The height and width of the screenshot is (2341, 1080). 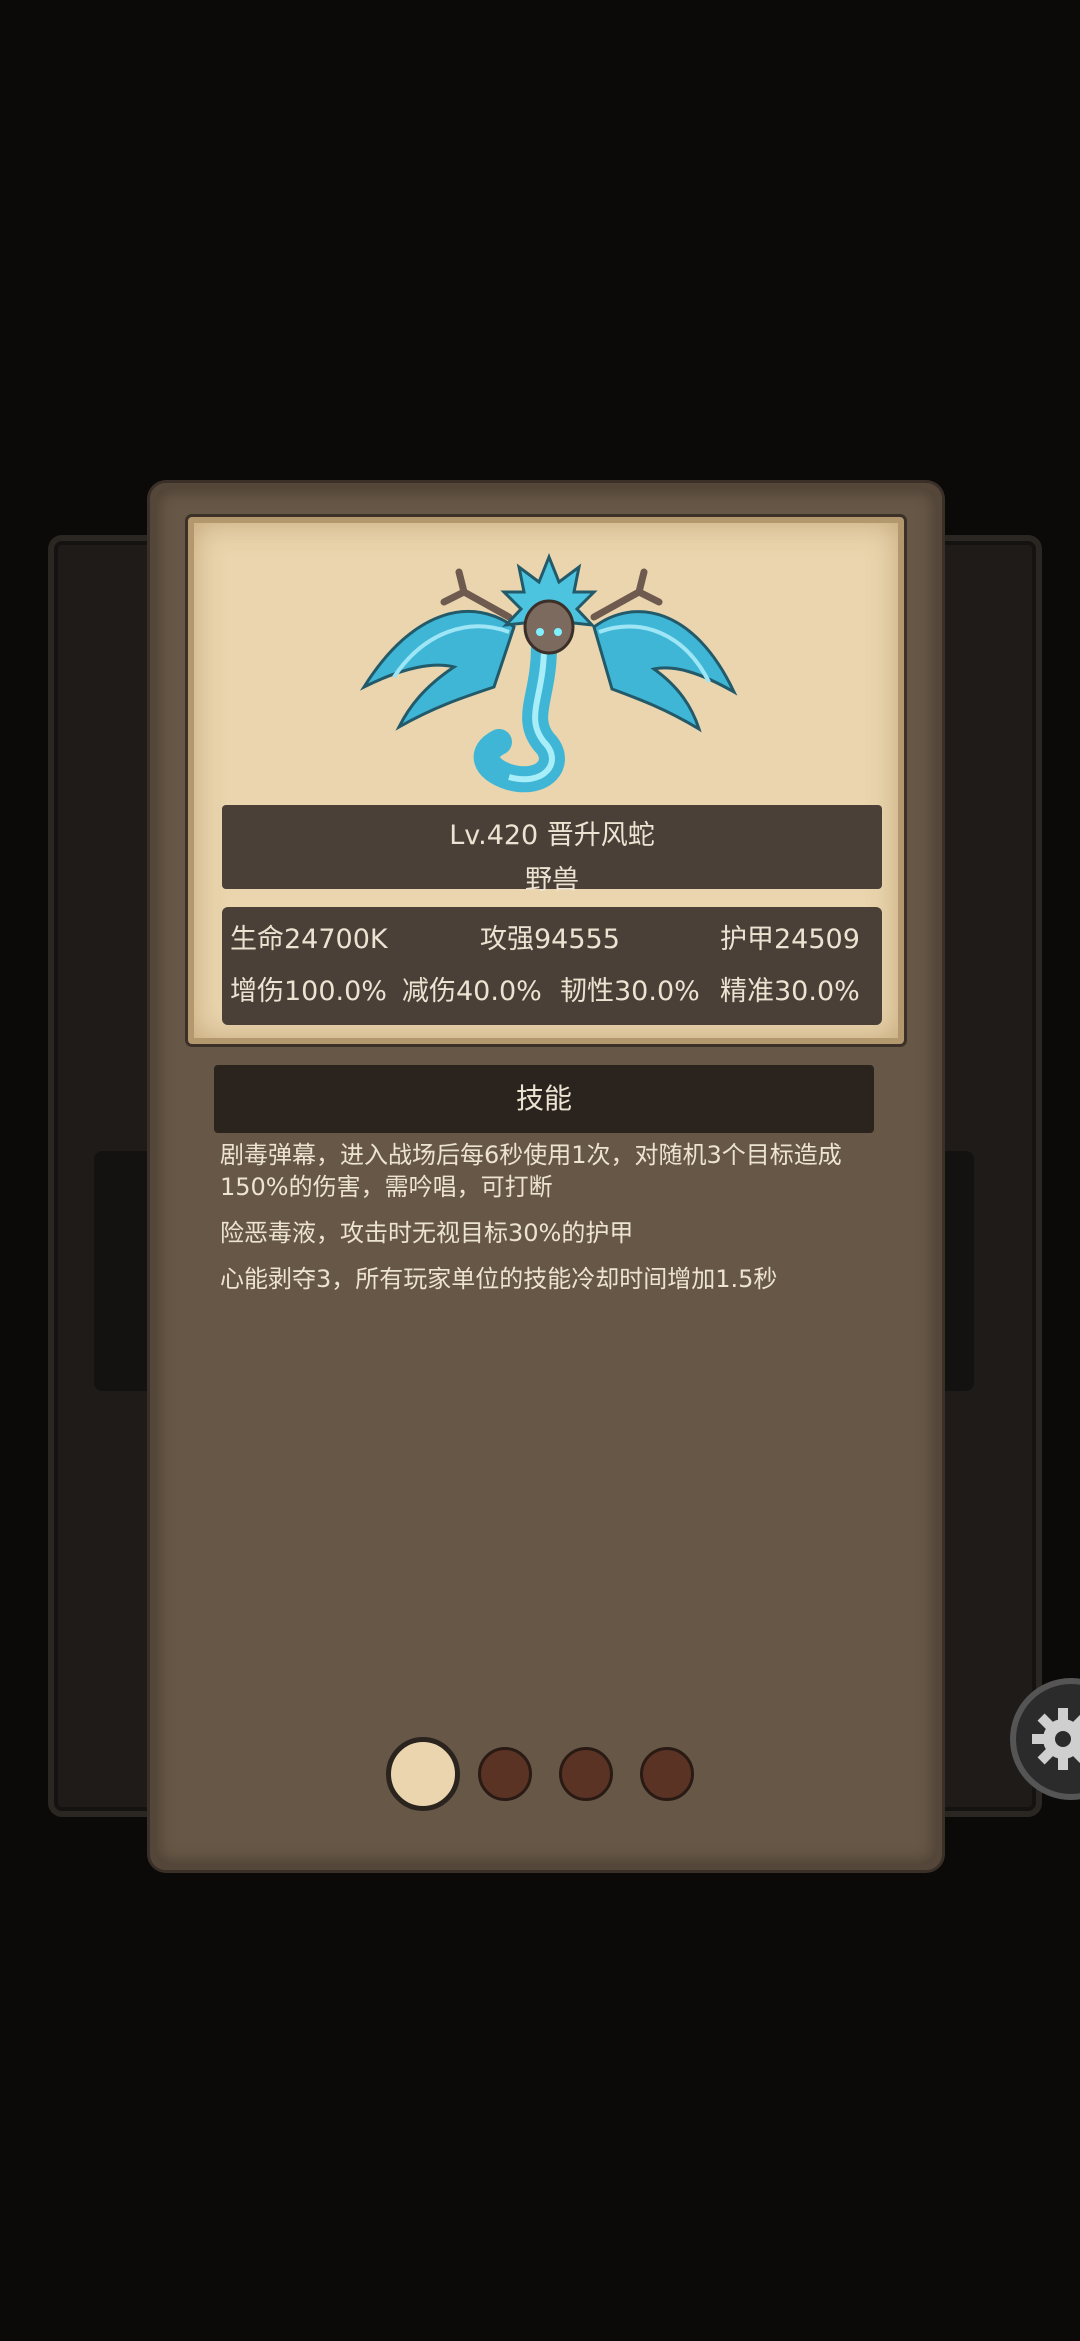 What do you see at coordinates (309, 939) in the screenshot?
I see `stat-hp: 生命24700K` at bounding box center [309, 939].